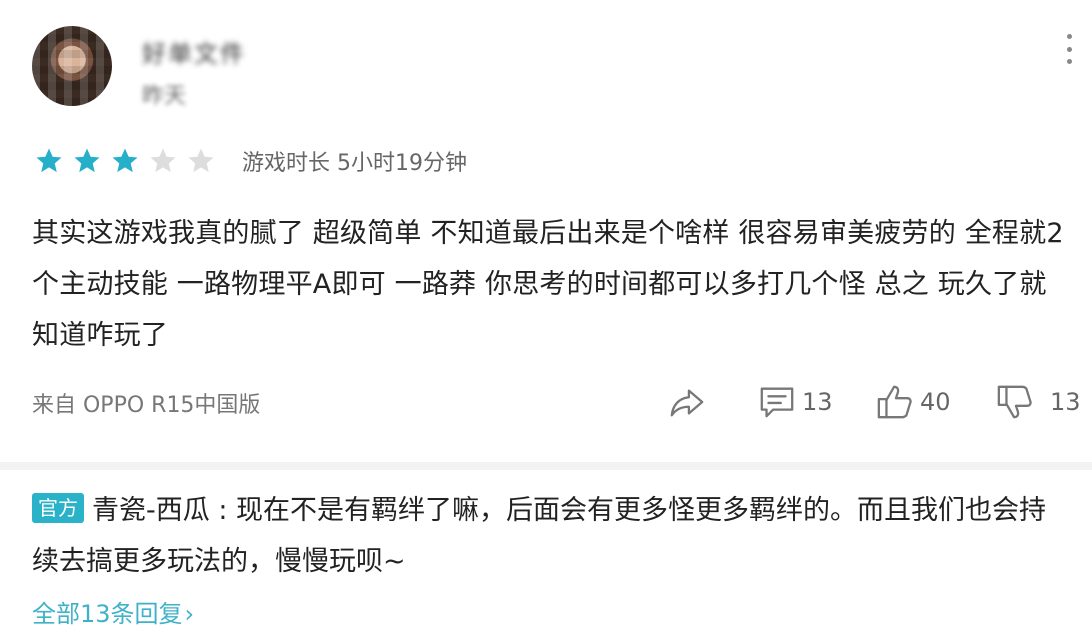  Describe the element at coordinates (1014, 402) in the screenshot. I see `thumbs-down-icon` at that location.